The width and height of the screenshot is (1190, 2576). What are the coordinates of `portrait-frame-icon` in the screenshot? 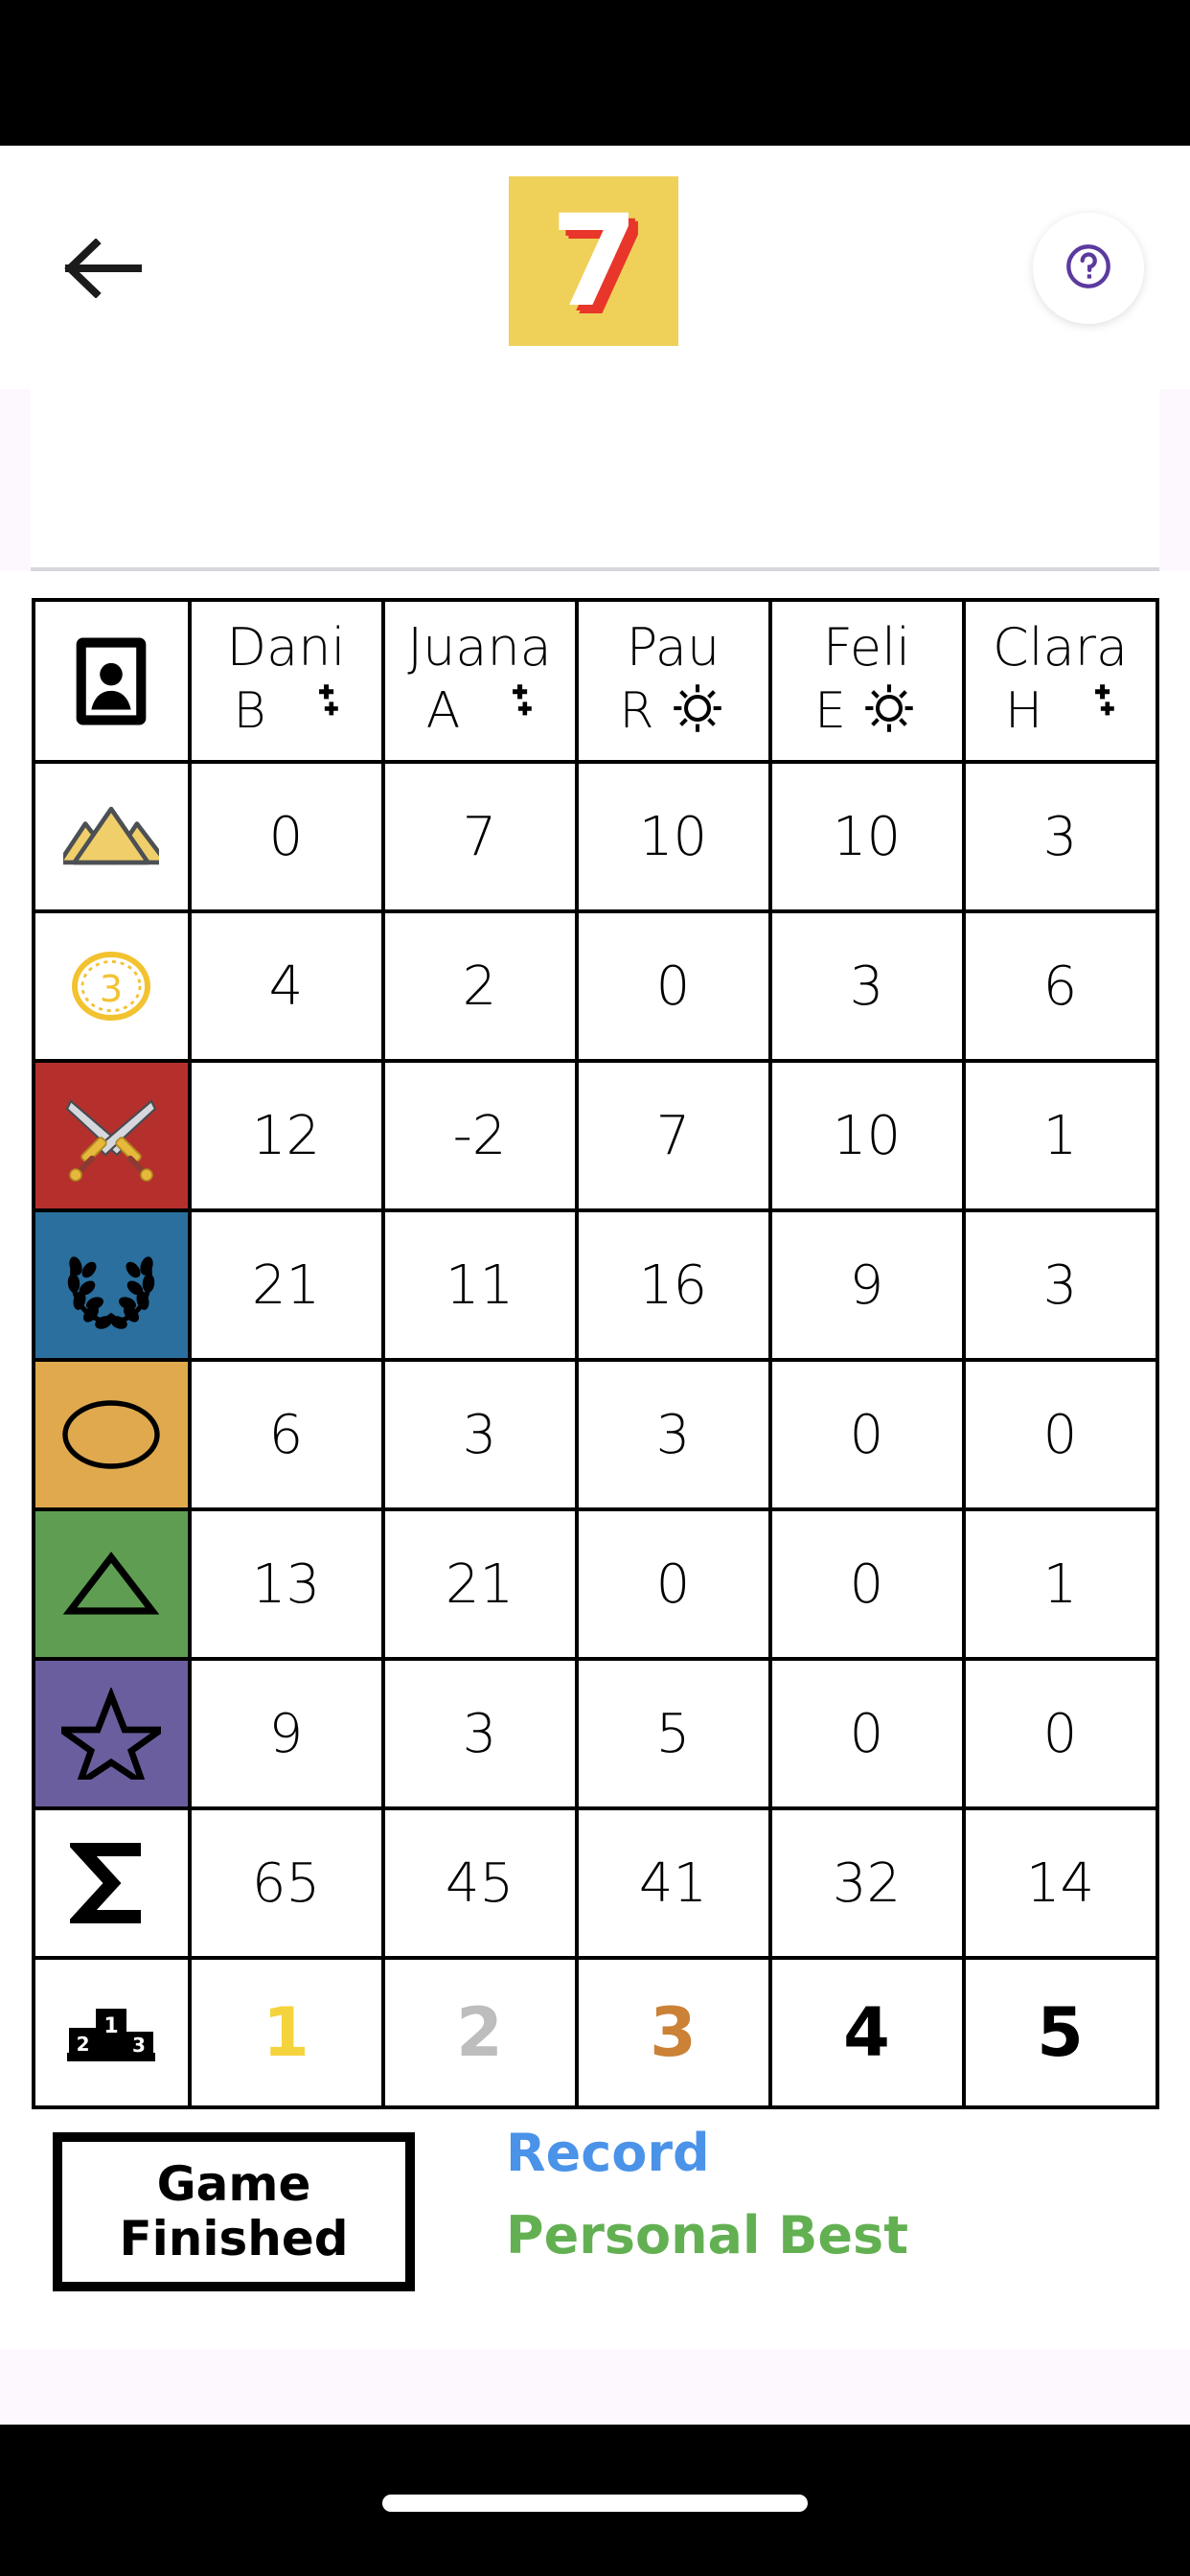 It's located at (111, 681).